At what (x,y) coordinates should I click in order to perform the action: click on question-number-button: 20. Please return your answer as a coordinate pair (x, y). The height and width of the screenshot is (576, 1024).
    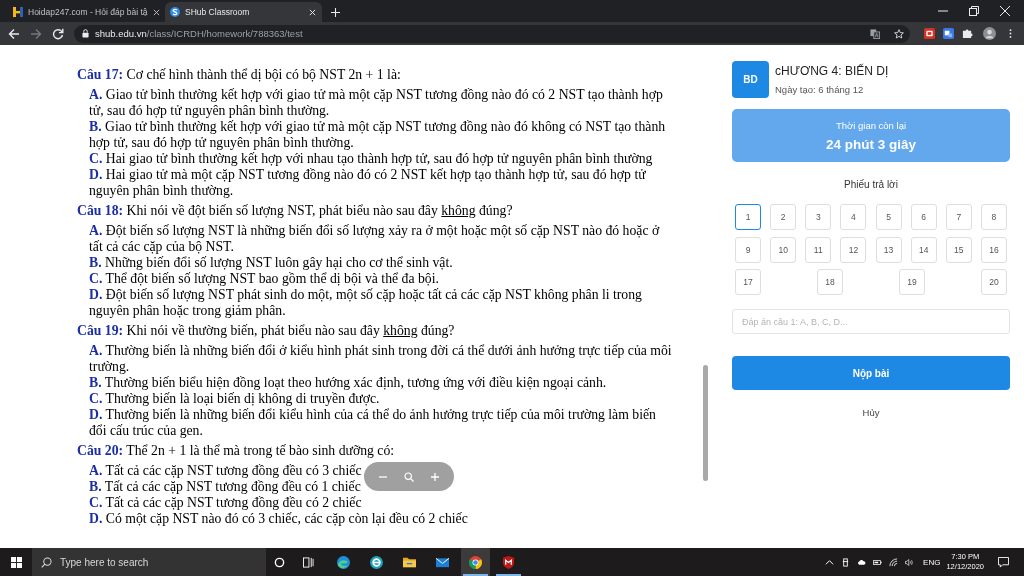
    Looking at the image, I should click on (994, 282).